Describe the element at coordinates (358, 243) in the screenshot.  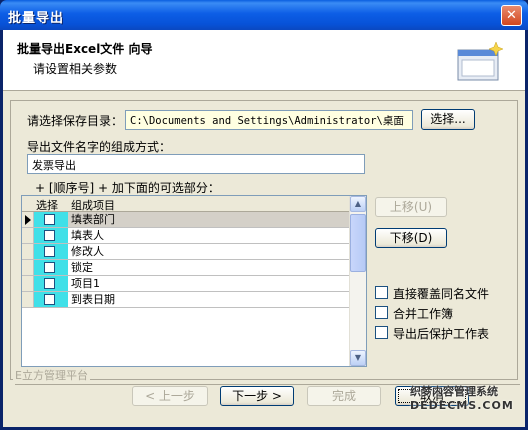
I see `scroll-thumb` at that location.